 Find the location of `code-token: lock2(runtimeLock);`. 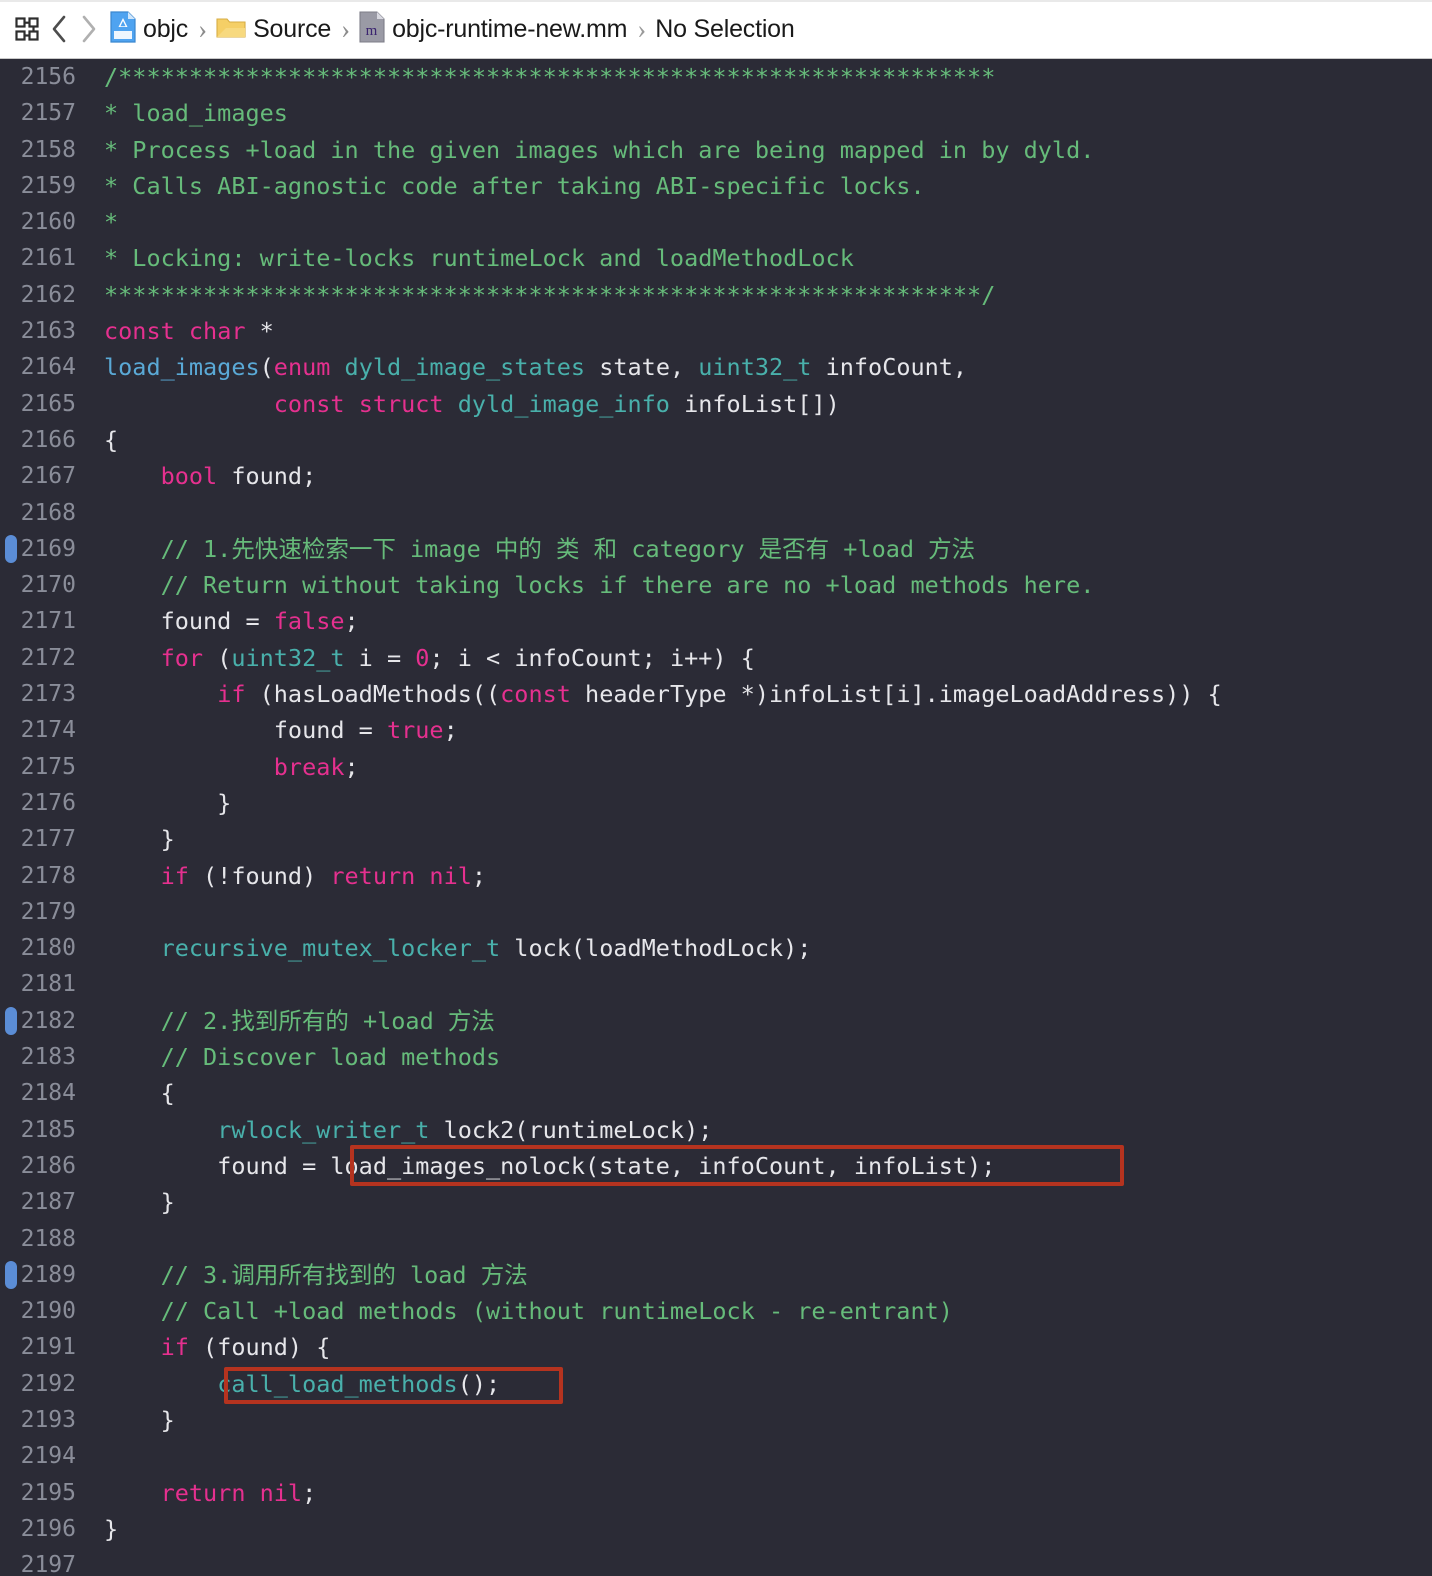

code-token: lock2(runtimeLock); is located at coordinates (571, 1129).